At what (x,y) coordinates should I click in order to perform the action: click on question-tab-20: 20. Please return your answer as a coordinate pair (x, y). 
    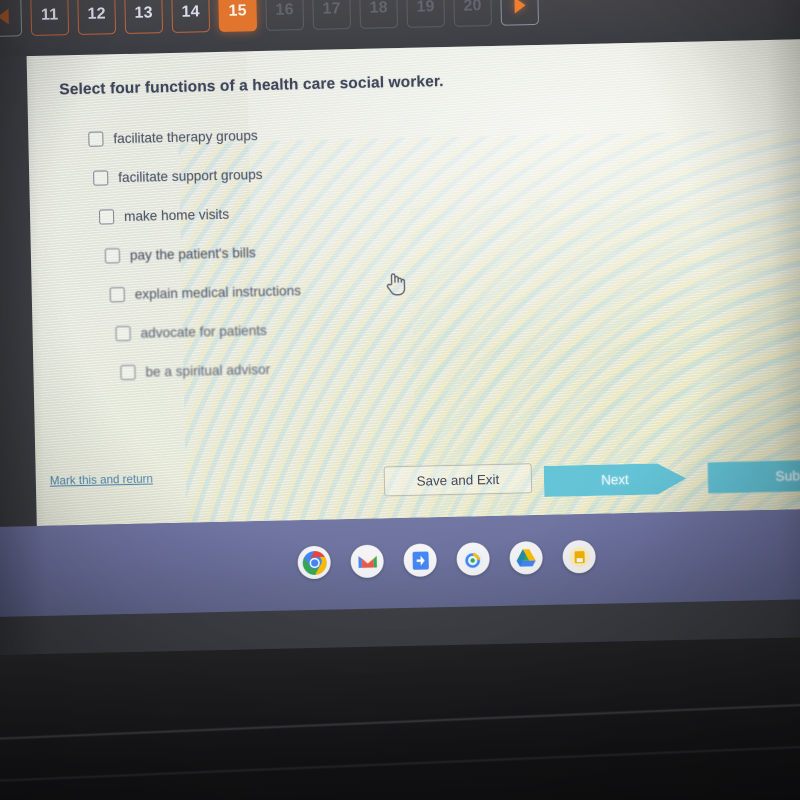
    Looking at the image, I should click on (473, 13).